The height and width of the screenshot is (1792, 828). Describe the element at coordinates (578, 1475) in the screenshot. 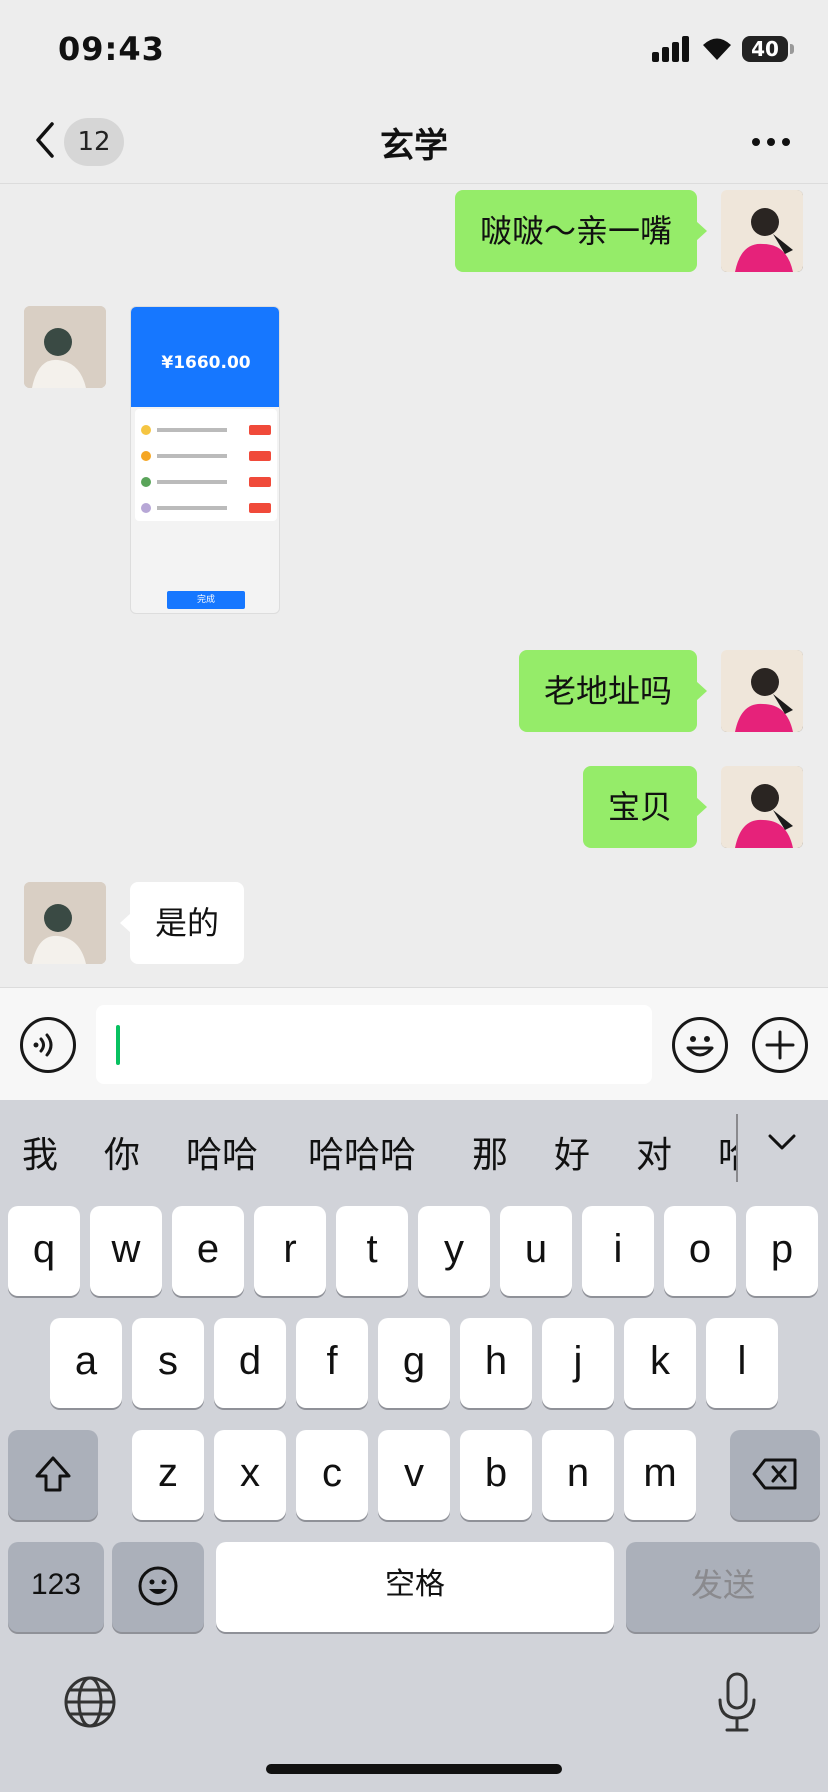

I see `key-n: n` at that location.